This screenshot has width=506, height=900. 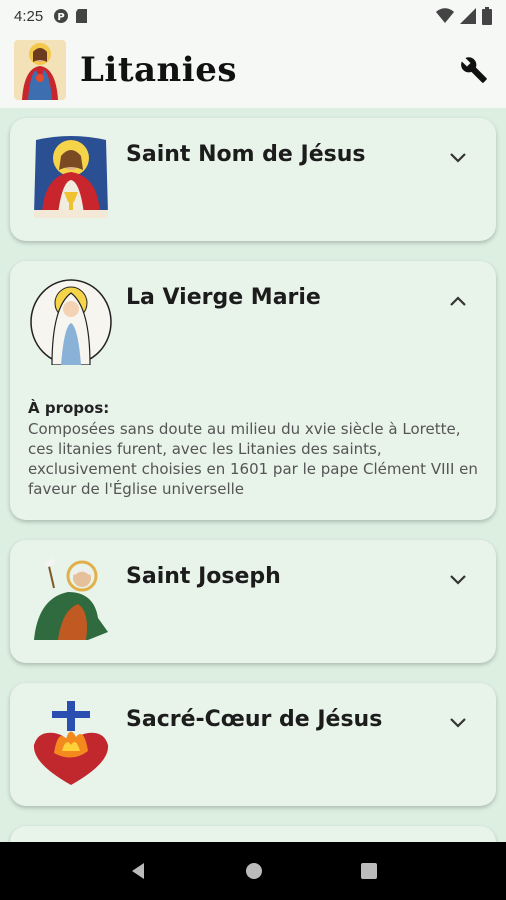 I want to click on virgin-mary-image, so click(x=71, y=322).